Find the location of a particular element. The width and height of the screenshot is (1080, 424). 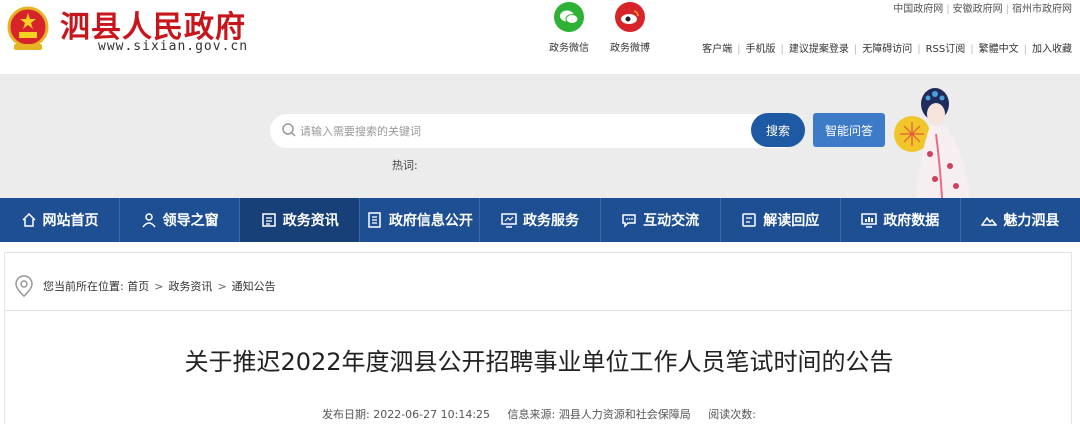

wechat-label: 政务微信 is located at coordinates (569, 48).